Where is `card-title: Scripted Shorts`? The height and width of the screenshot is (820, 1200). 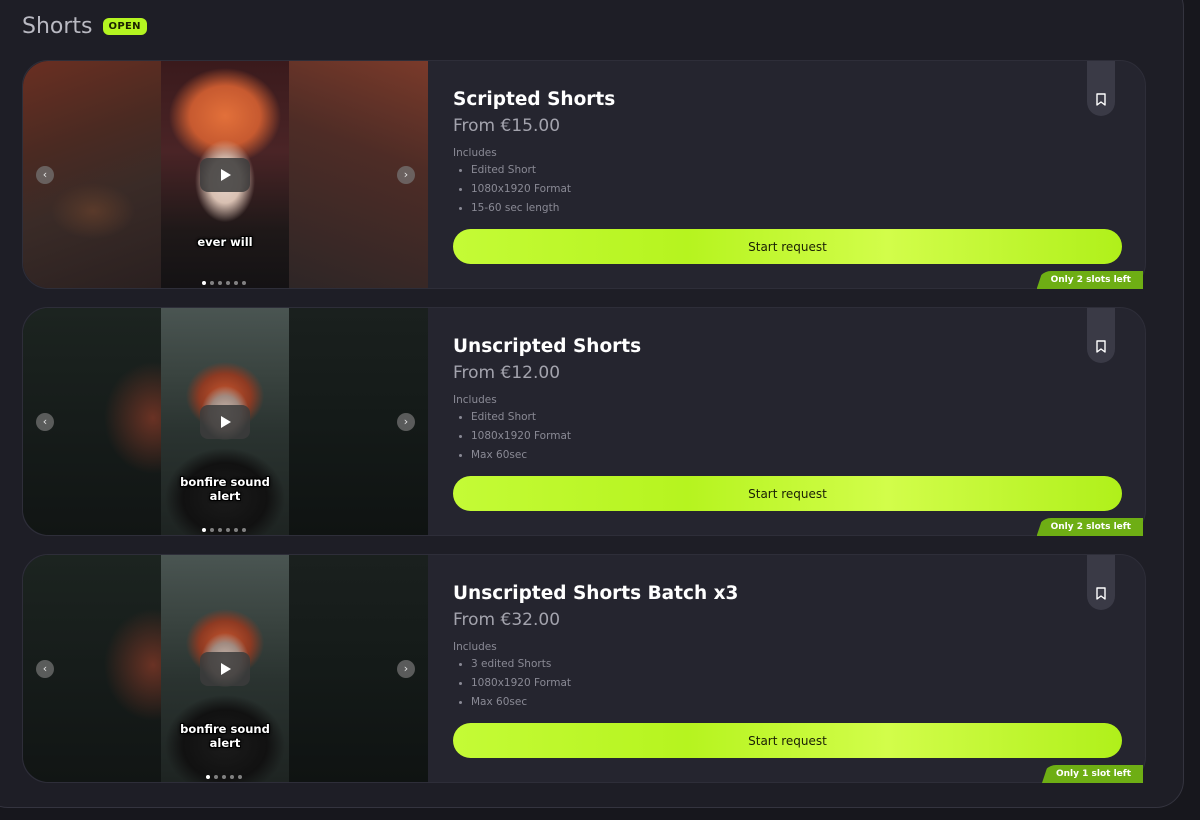
card-title: Scripted Shorts is located at coordinates (534, 99).